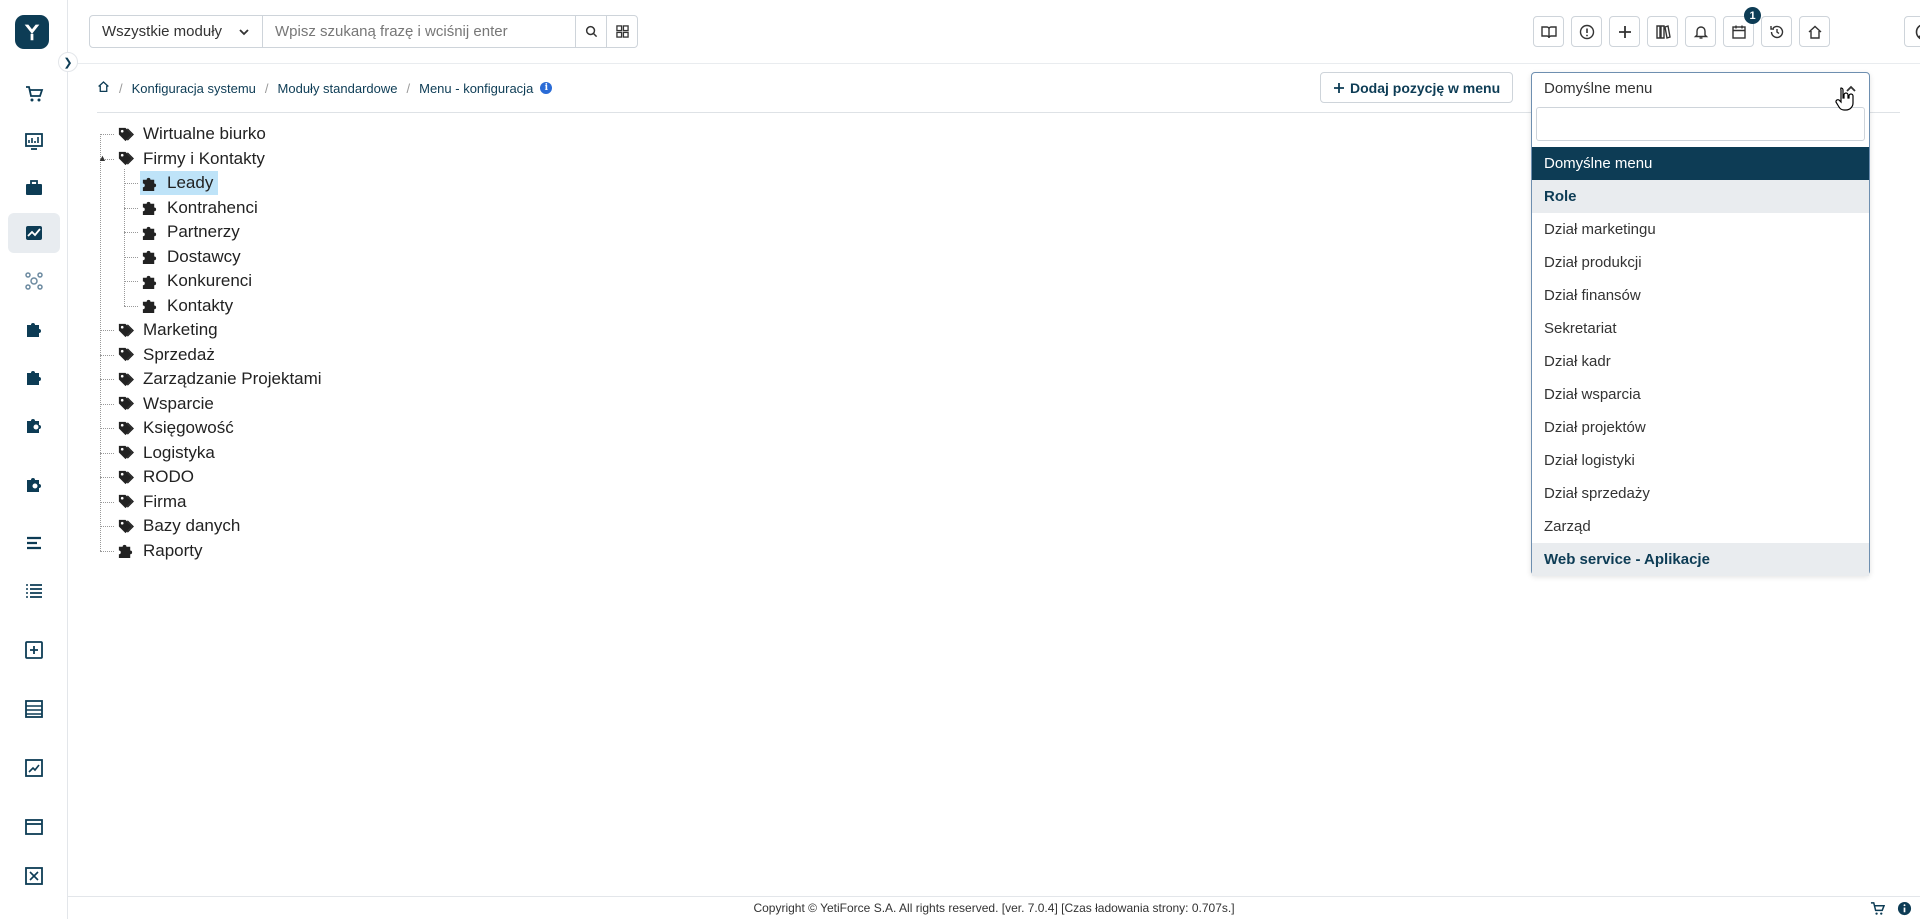 This screenshot has height=919, width=1920. I want to click on user-menu-button, so click(1912, 31).